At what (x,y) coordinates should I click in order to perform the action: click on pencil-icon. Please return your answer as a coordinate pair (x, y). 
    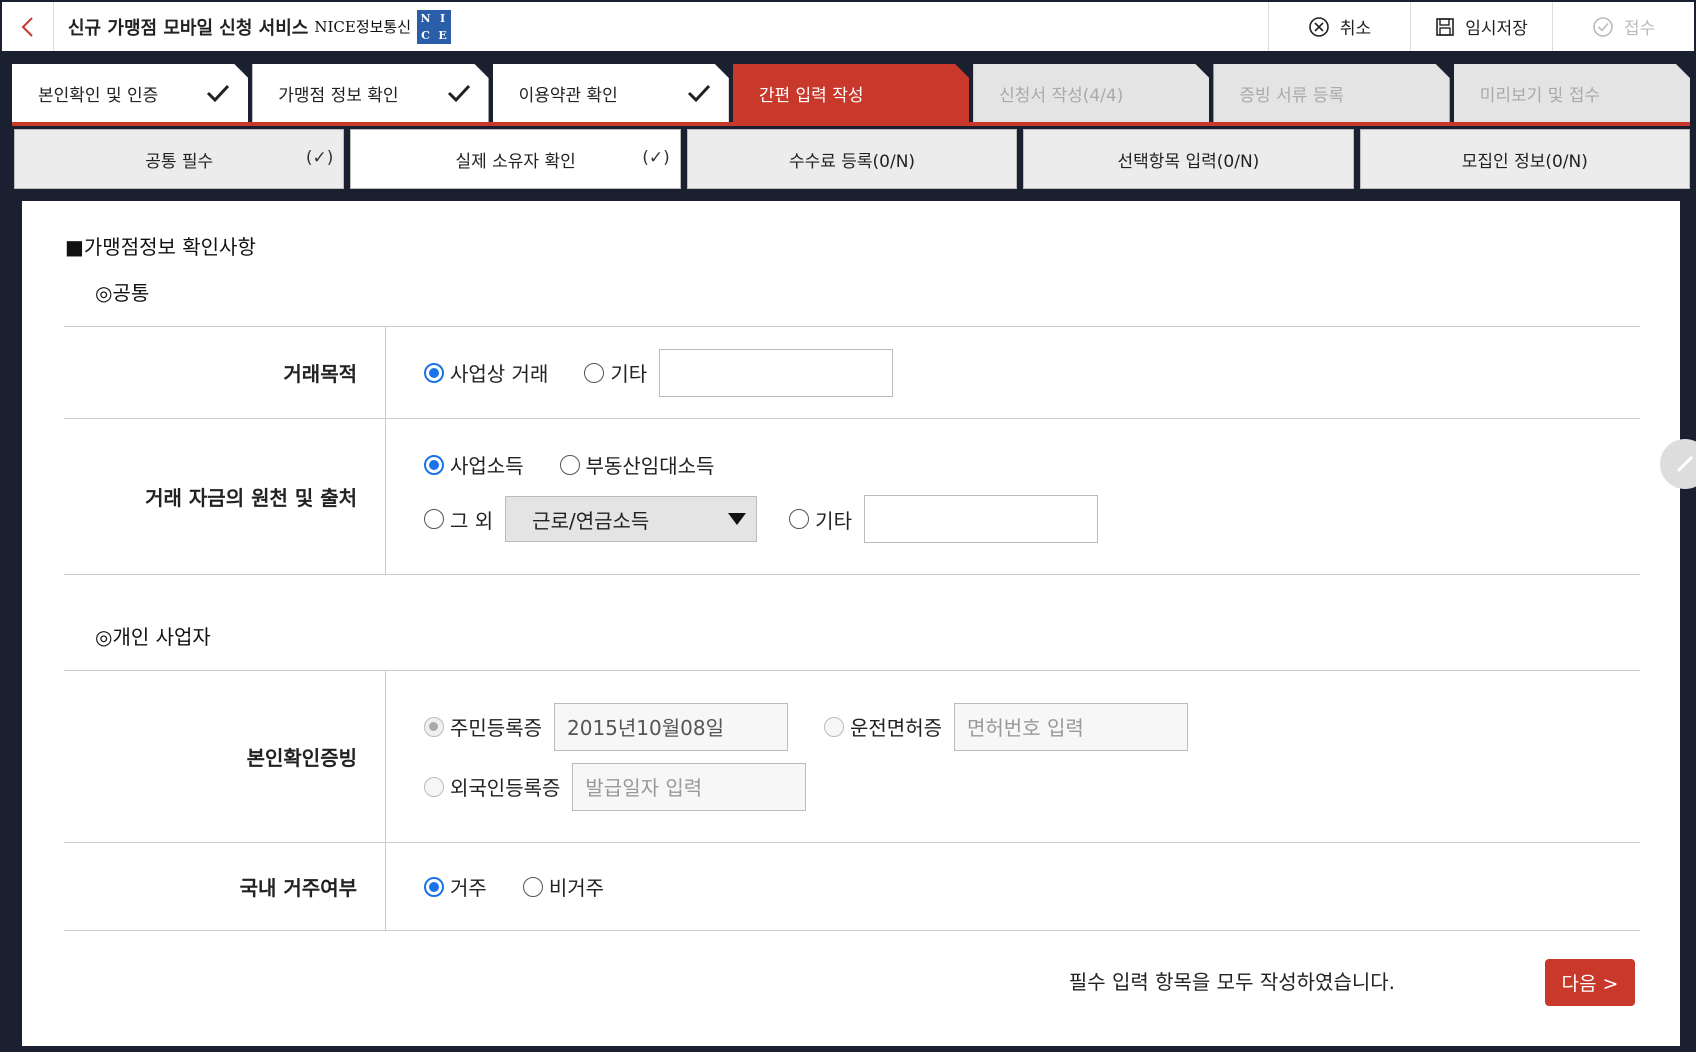
    Looking at the image, I should click on (1685, 464).